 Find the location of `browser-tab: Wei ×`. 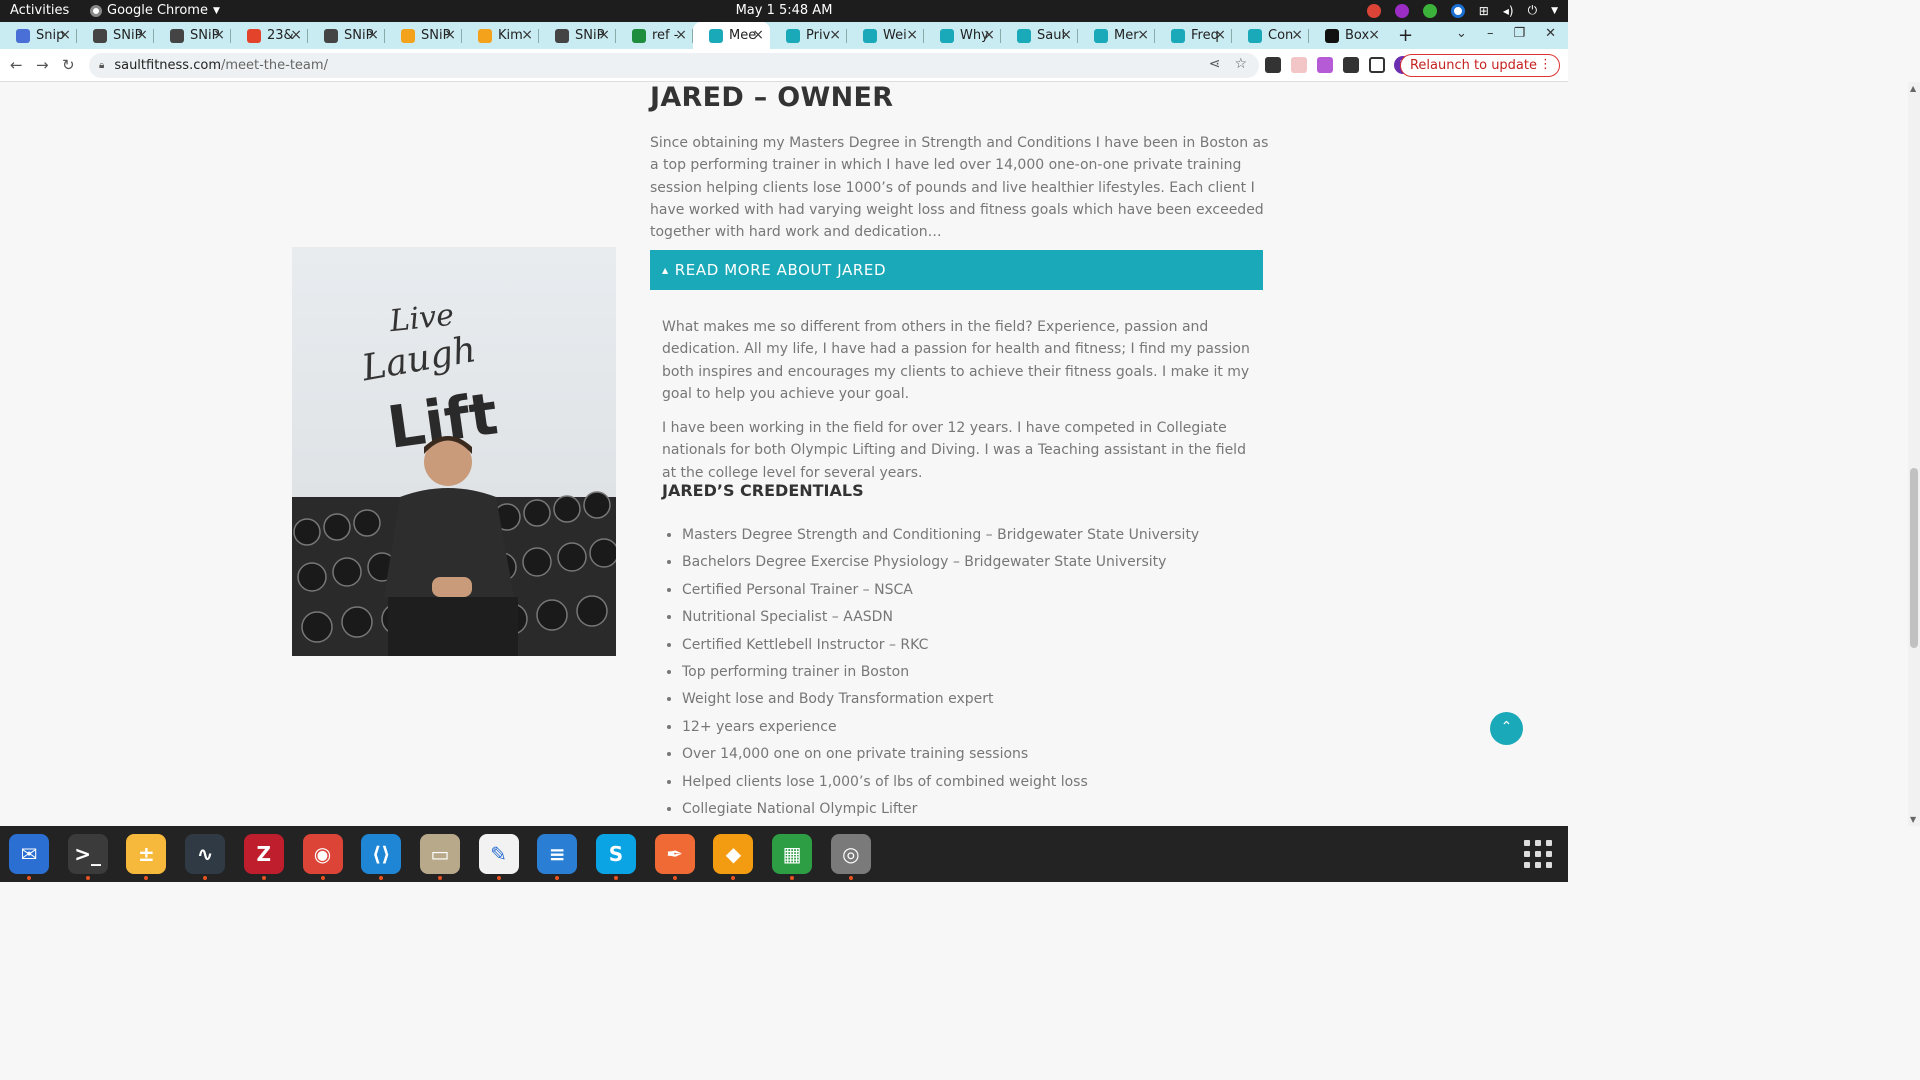

browser-tab: Wei × is located at coordinates (885, 35).